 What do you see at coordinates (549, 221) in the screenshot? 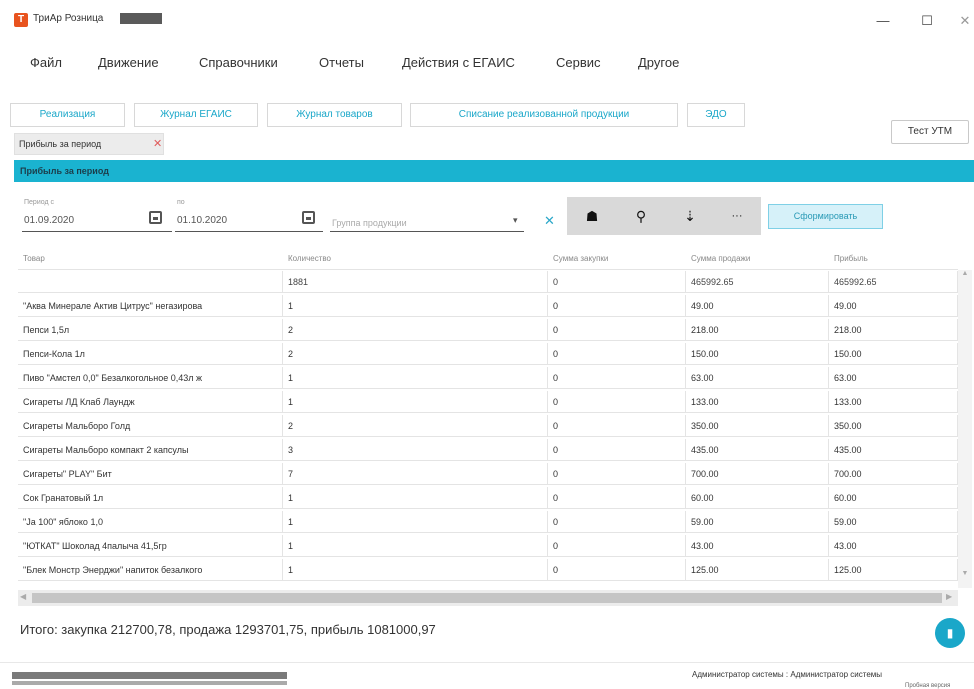
I see `clear-filter-icon: ✕` at bounding box center [549, 221].